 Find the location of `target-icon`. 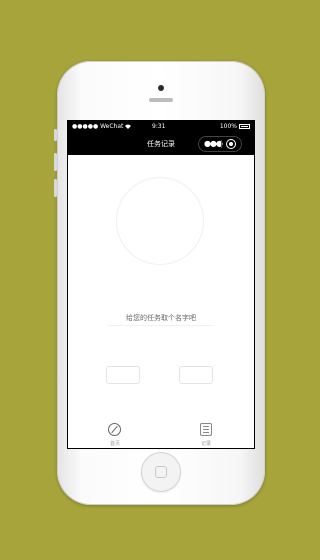

target-icon is located at coordinates (231, 144).